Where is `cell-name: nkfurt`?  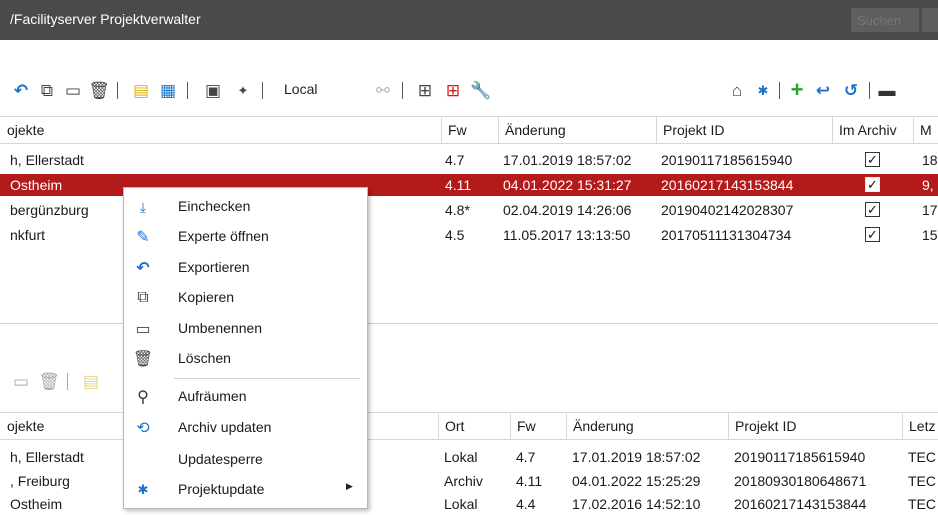
cell-name: nkfurt is located at coordinates (28, 235).